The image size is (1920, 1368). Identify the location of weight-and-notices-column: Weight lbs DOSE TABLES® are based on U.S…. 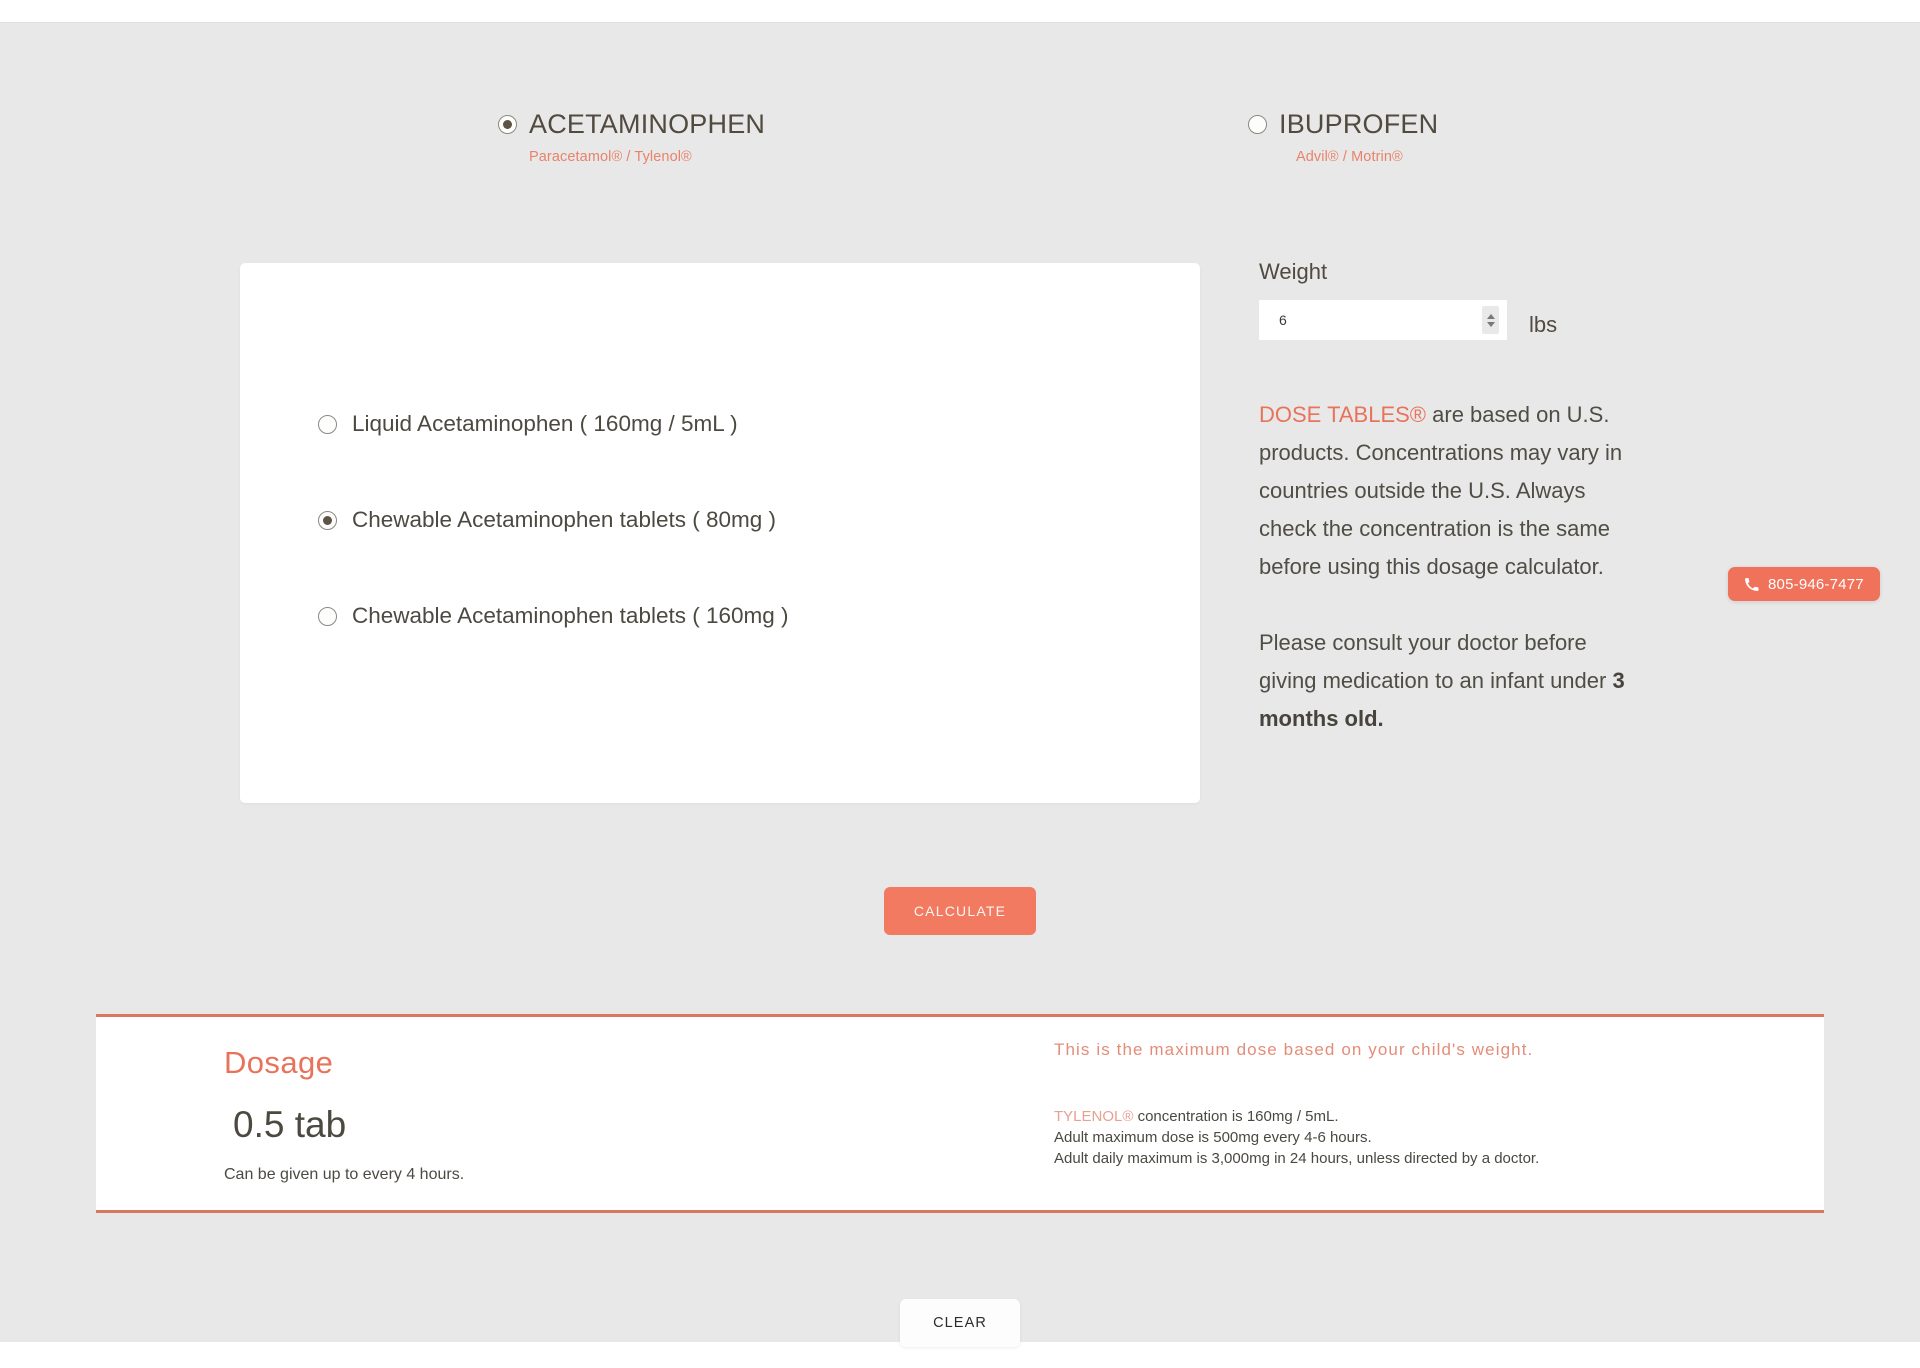
(1459, 499).